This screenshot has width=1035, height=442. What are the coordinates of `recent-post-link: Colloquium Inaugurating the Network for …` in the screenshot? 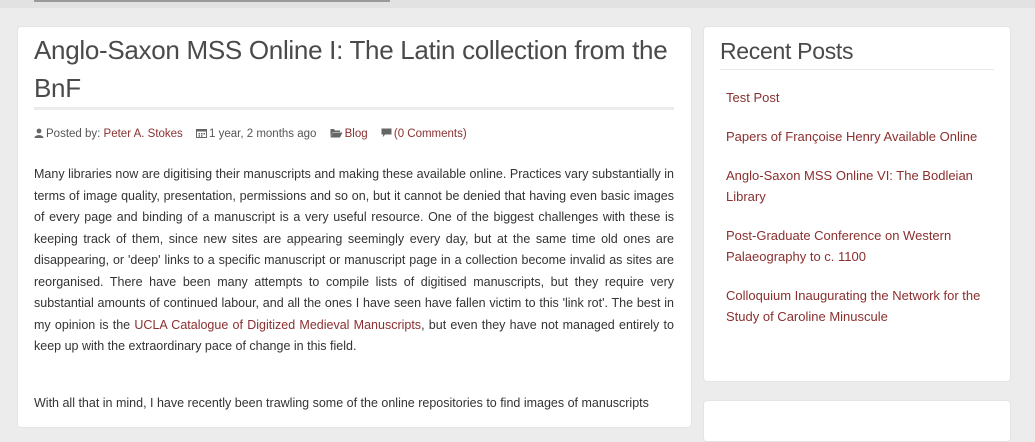 It's located at (853, 306).